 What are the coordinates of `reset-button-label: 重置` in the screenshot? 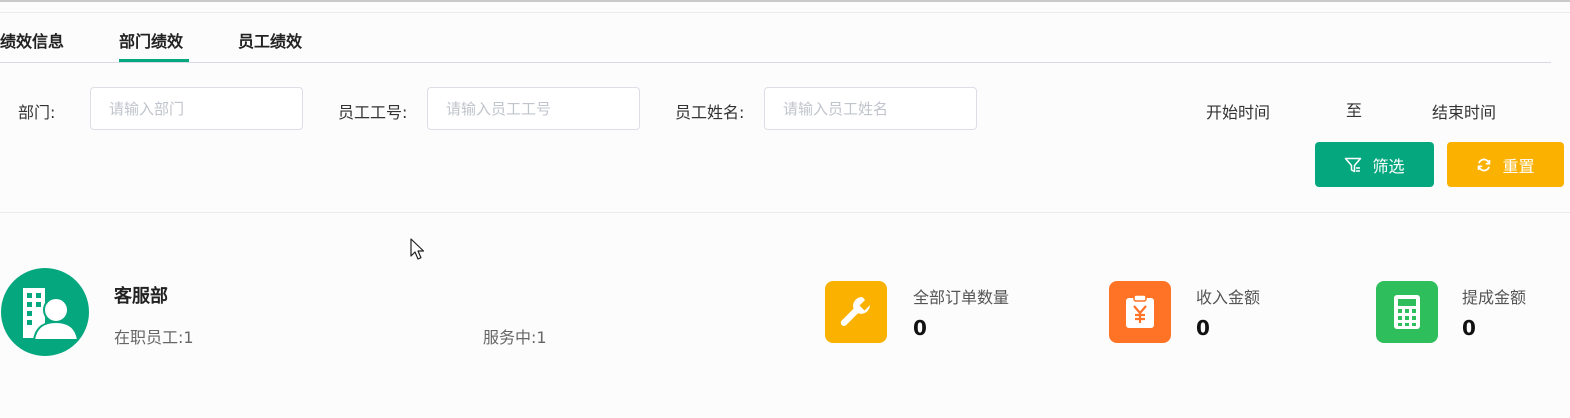 It's located at (1518, 166).